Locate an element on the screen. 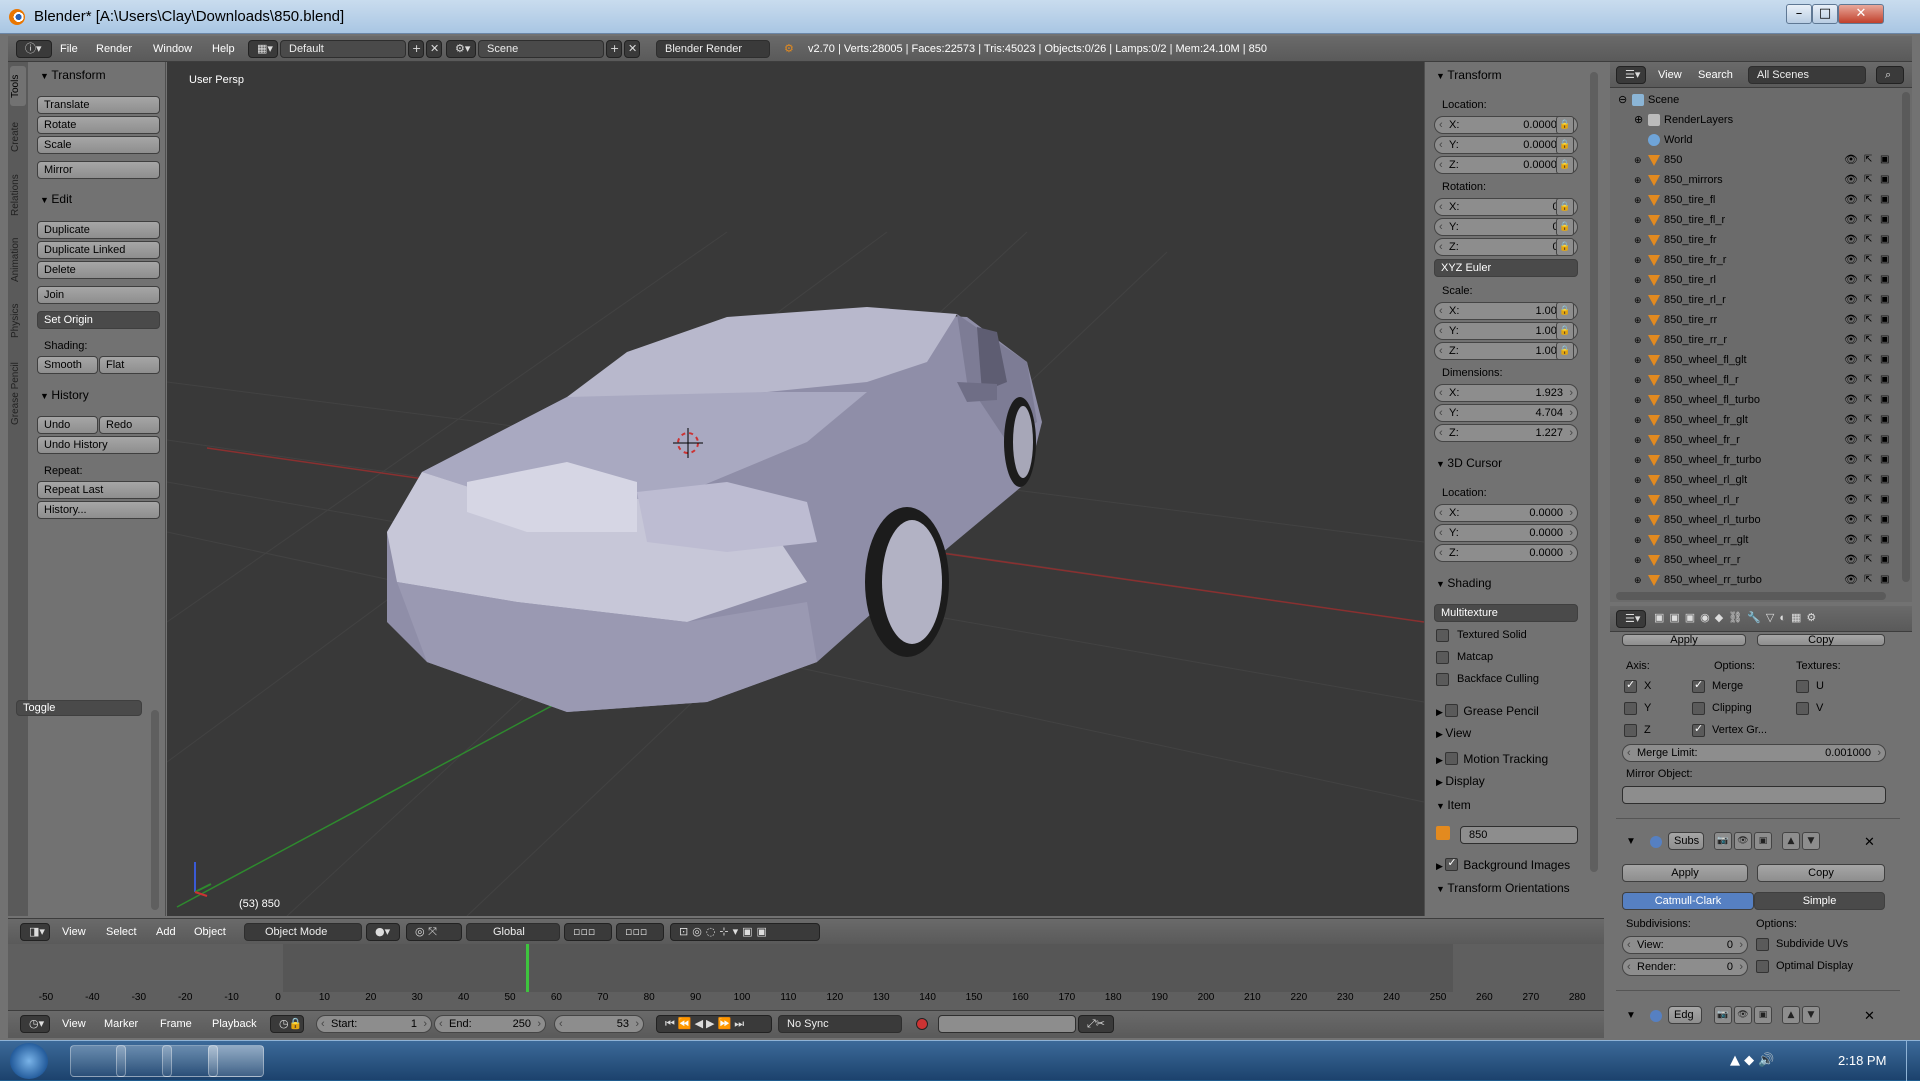 The image size is (1920, 1081). display-panel-header: Display is located at coordinates (1460, 781).